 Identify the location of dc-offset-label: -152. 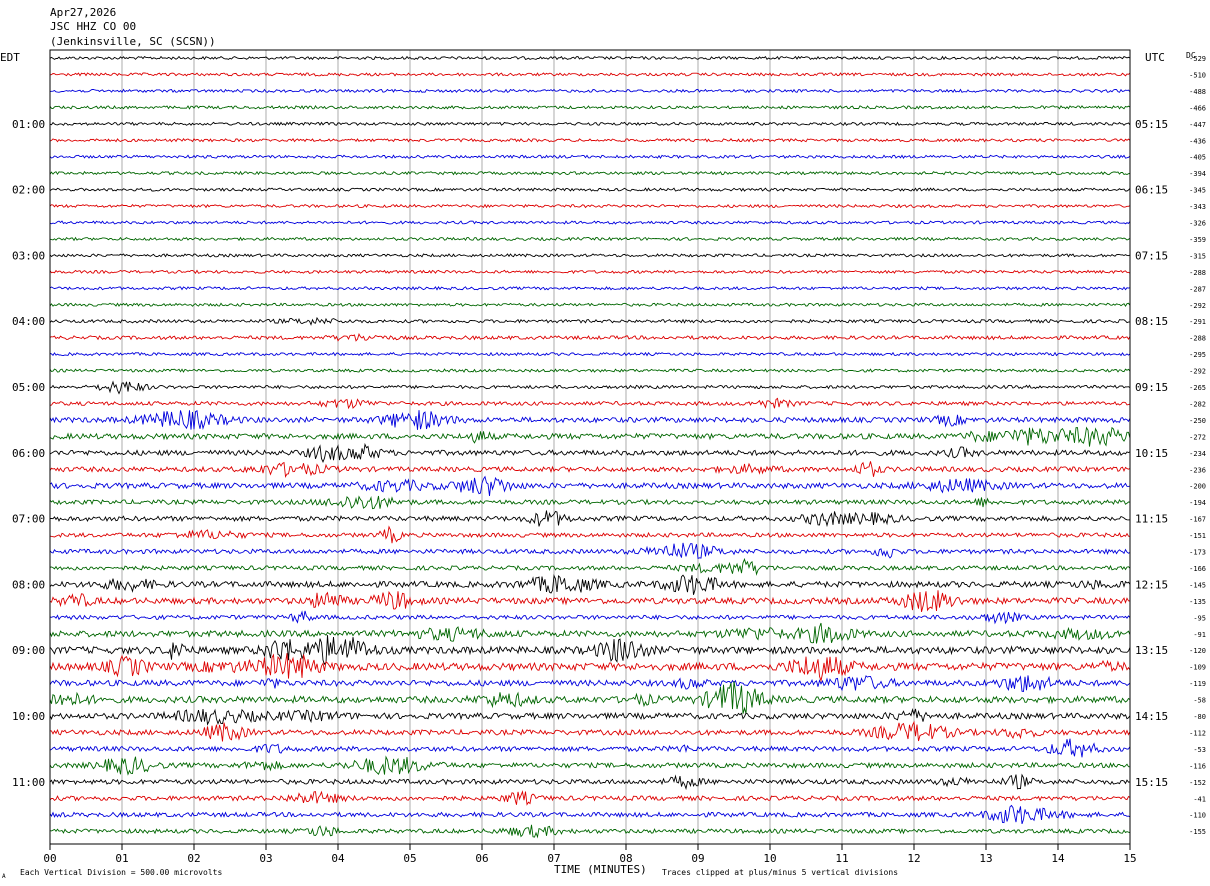
(1197, 783).